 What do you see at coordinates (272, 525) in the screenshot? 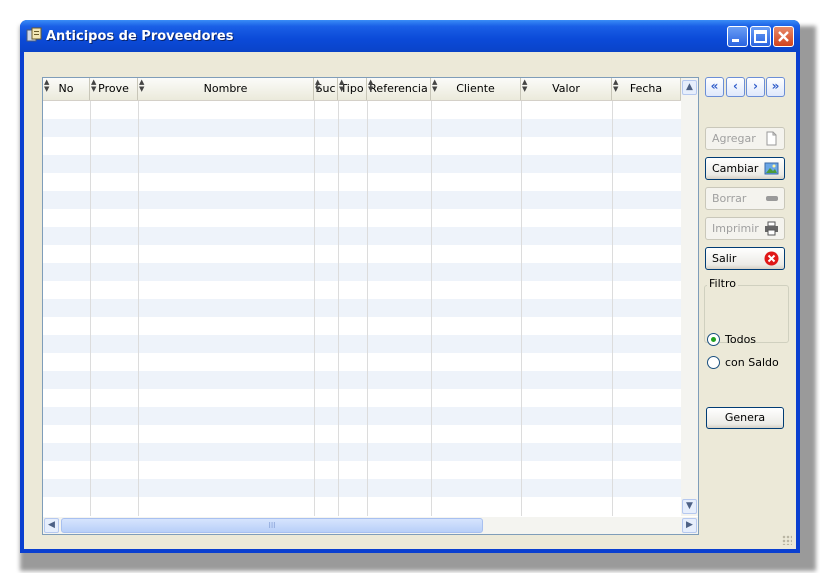
I see `horizontal-scroll-thumb: III` at bounding box center [272, 525].